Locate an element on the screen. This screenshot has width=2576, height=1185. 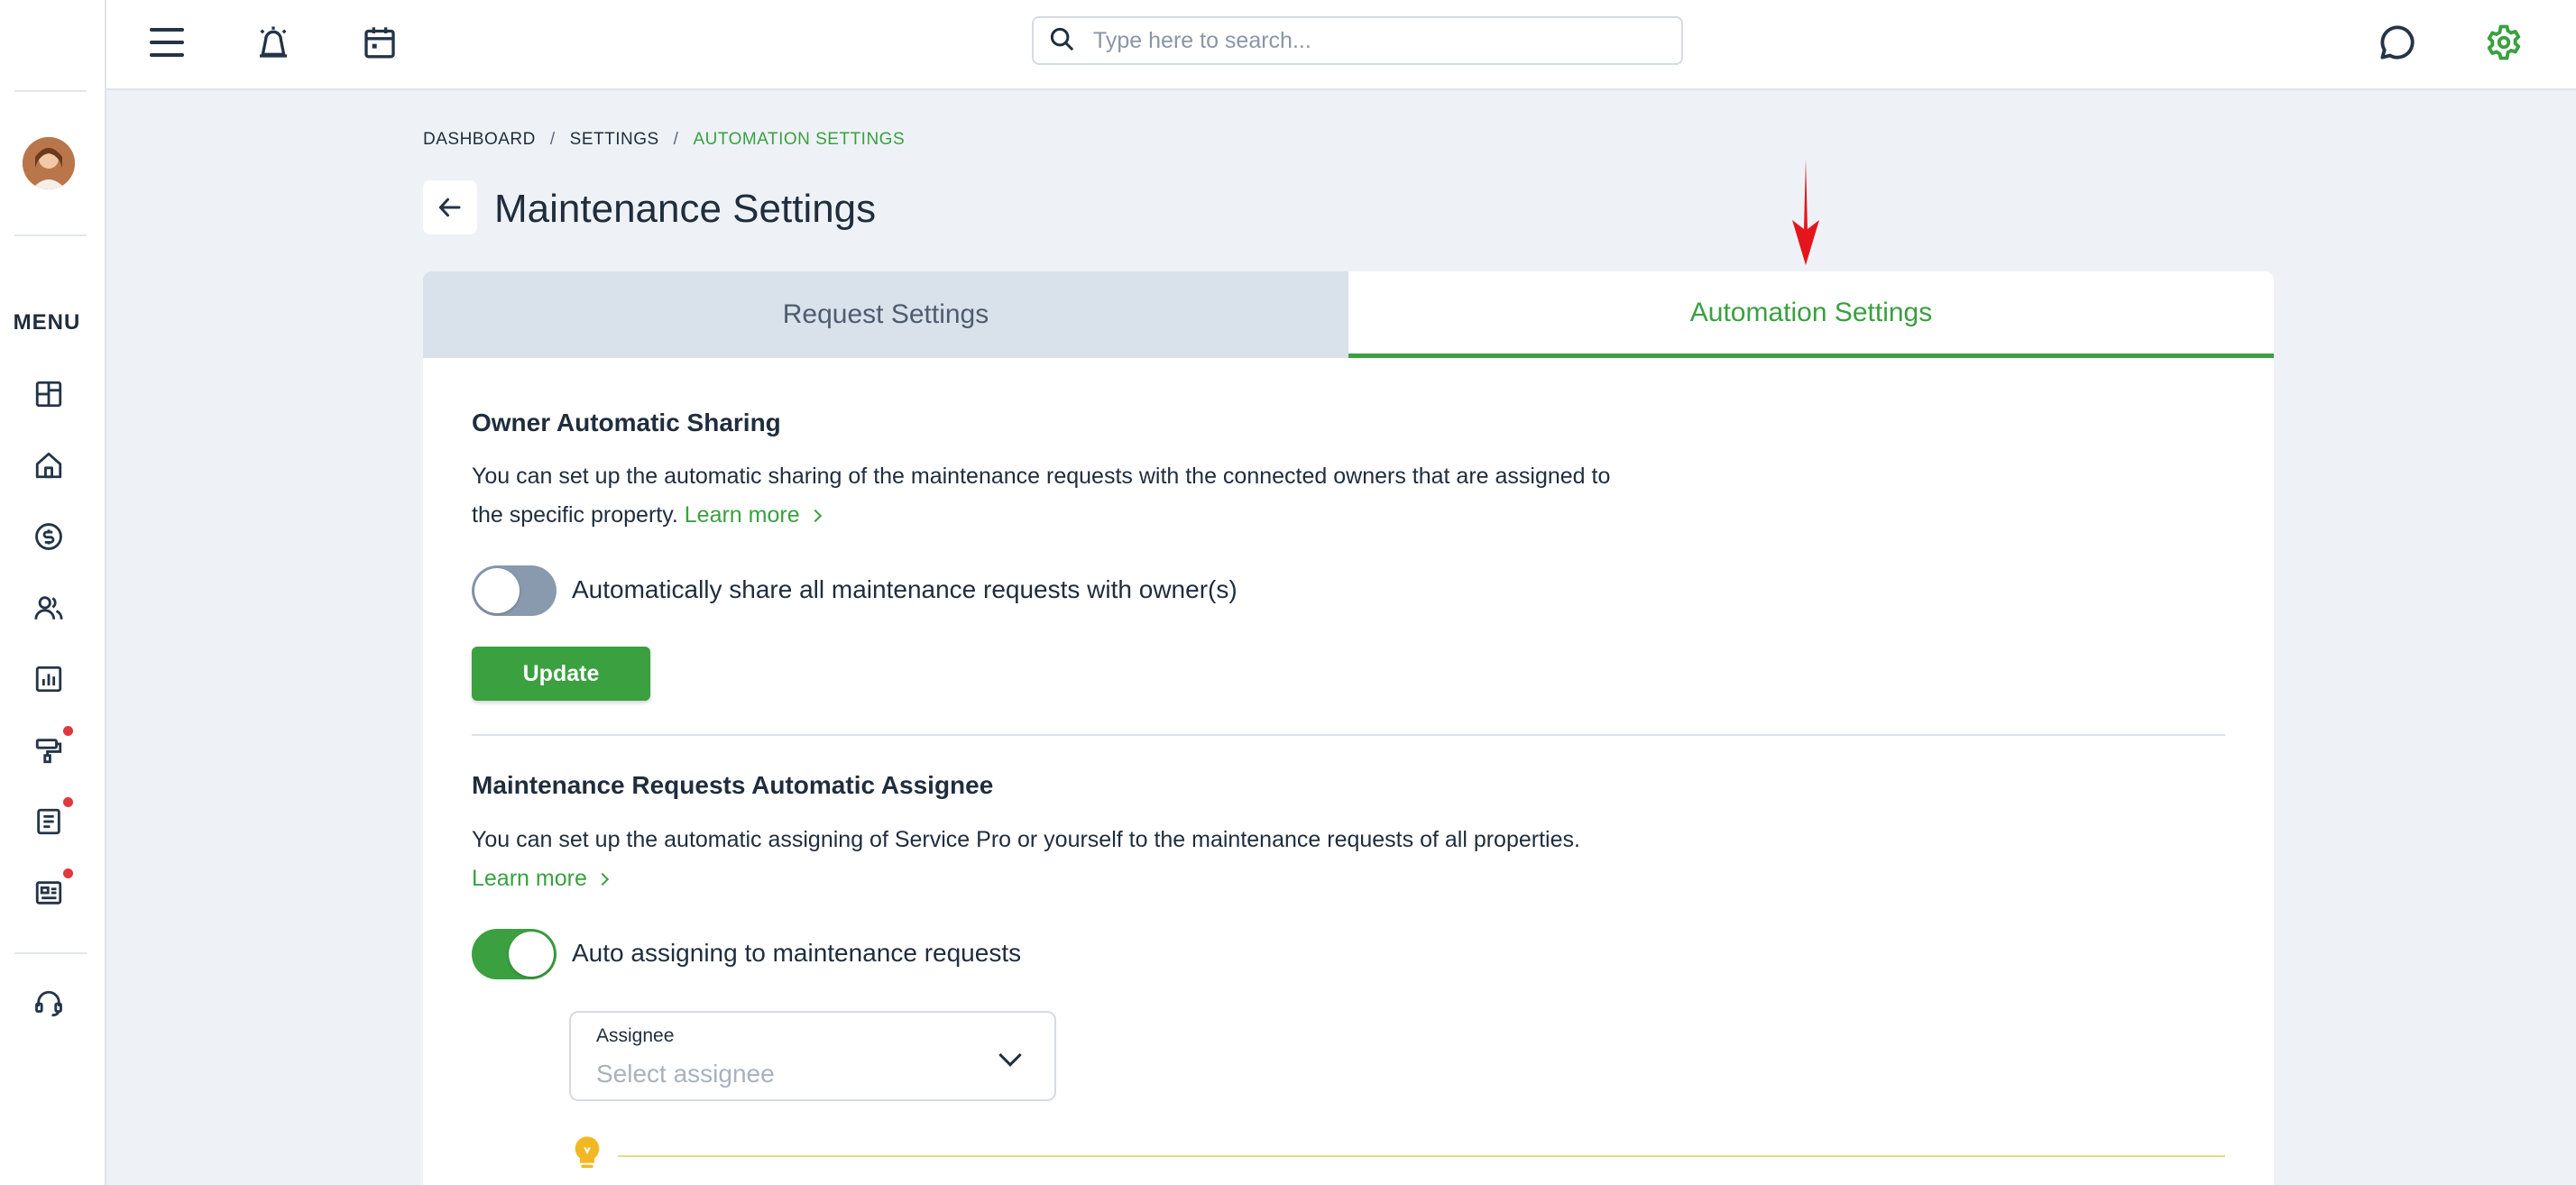
tip-divider is located at coordinates (1421, 1156).